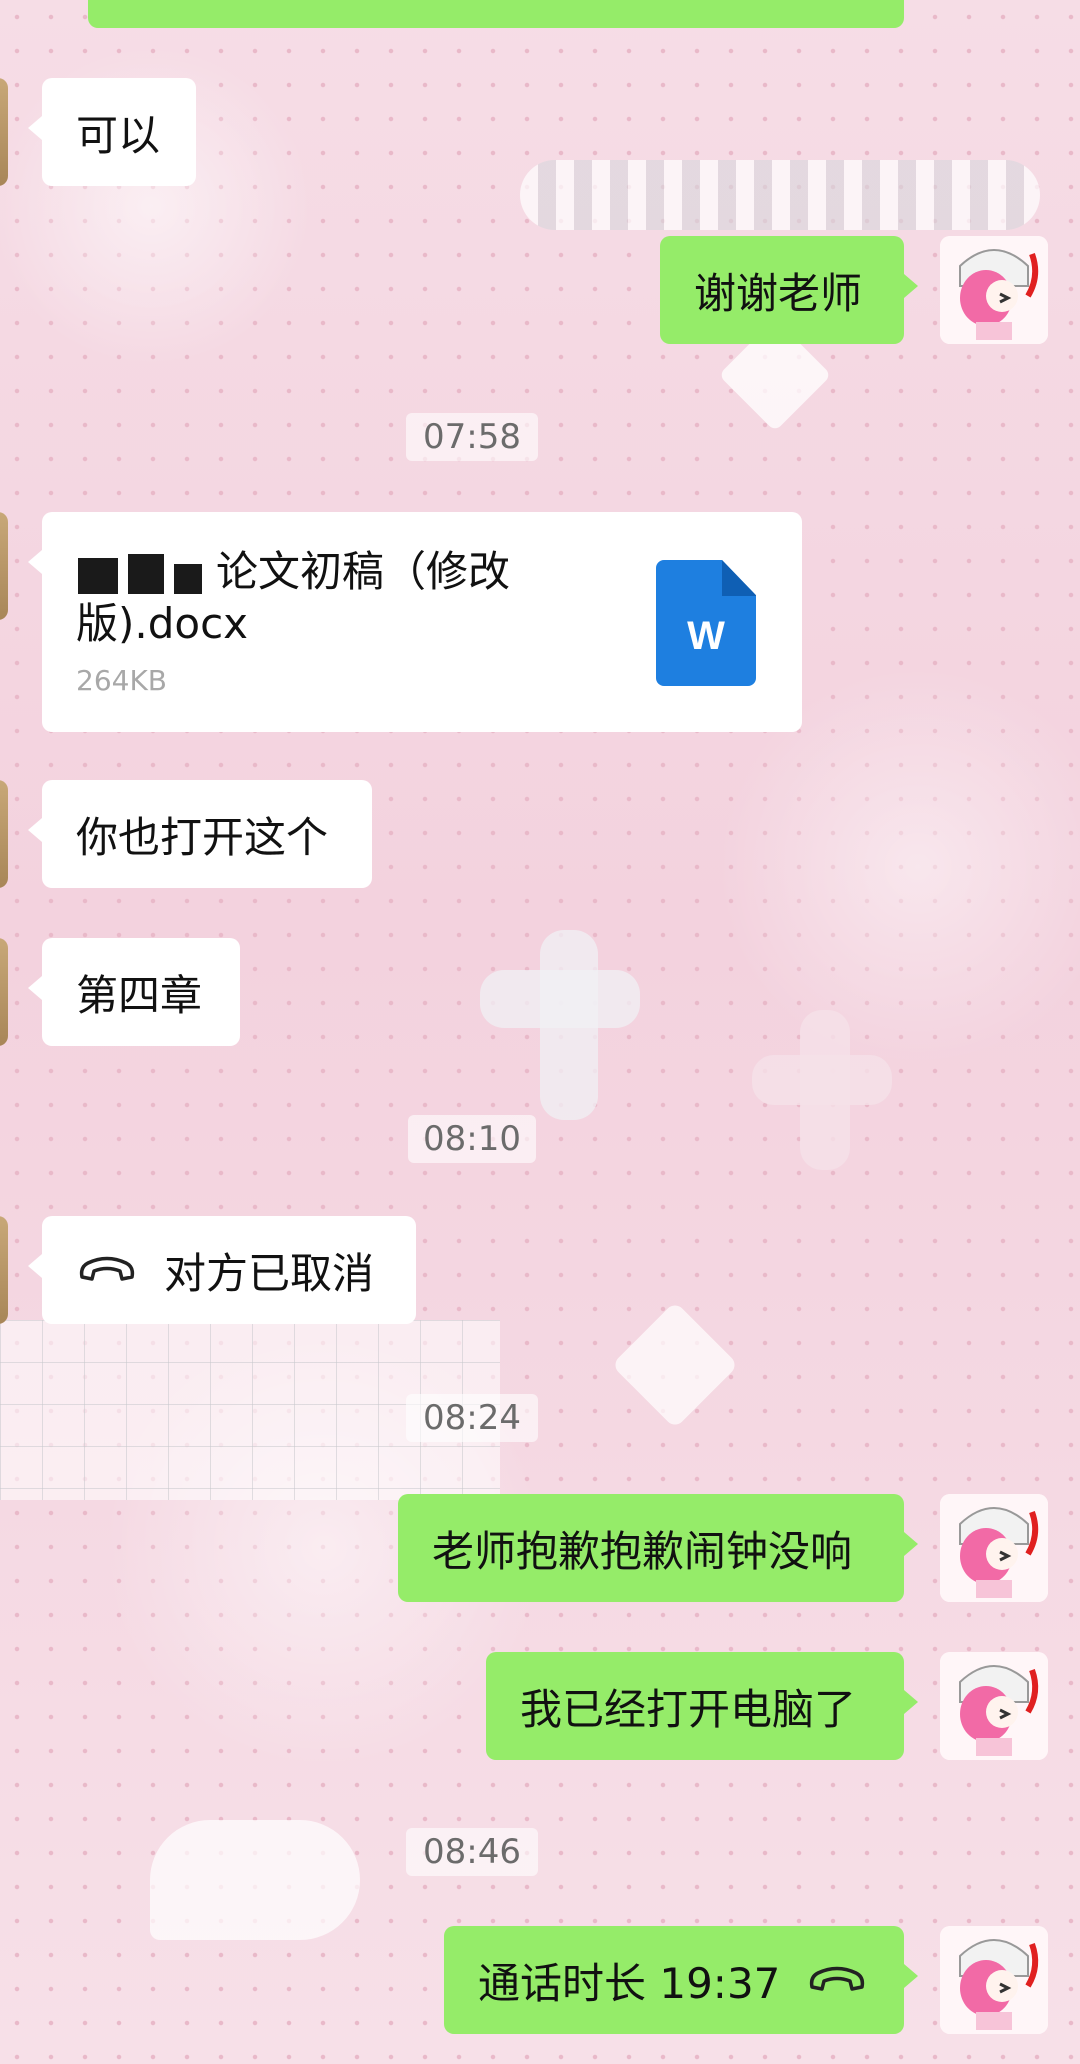  What do you see at coordinates (139, 995) in the screenshot?
I see `message-text: 第四章` at bounding box center [139, 995].